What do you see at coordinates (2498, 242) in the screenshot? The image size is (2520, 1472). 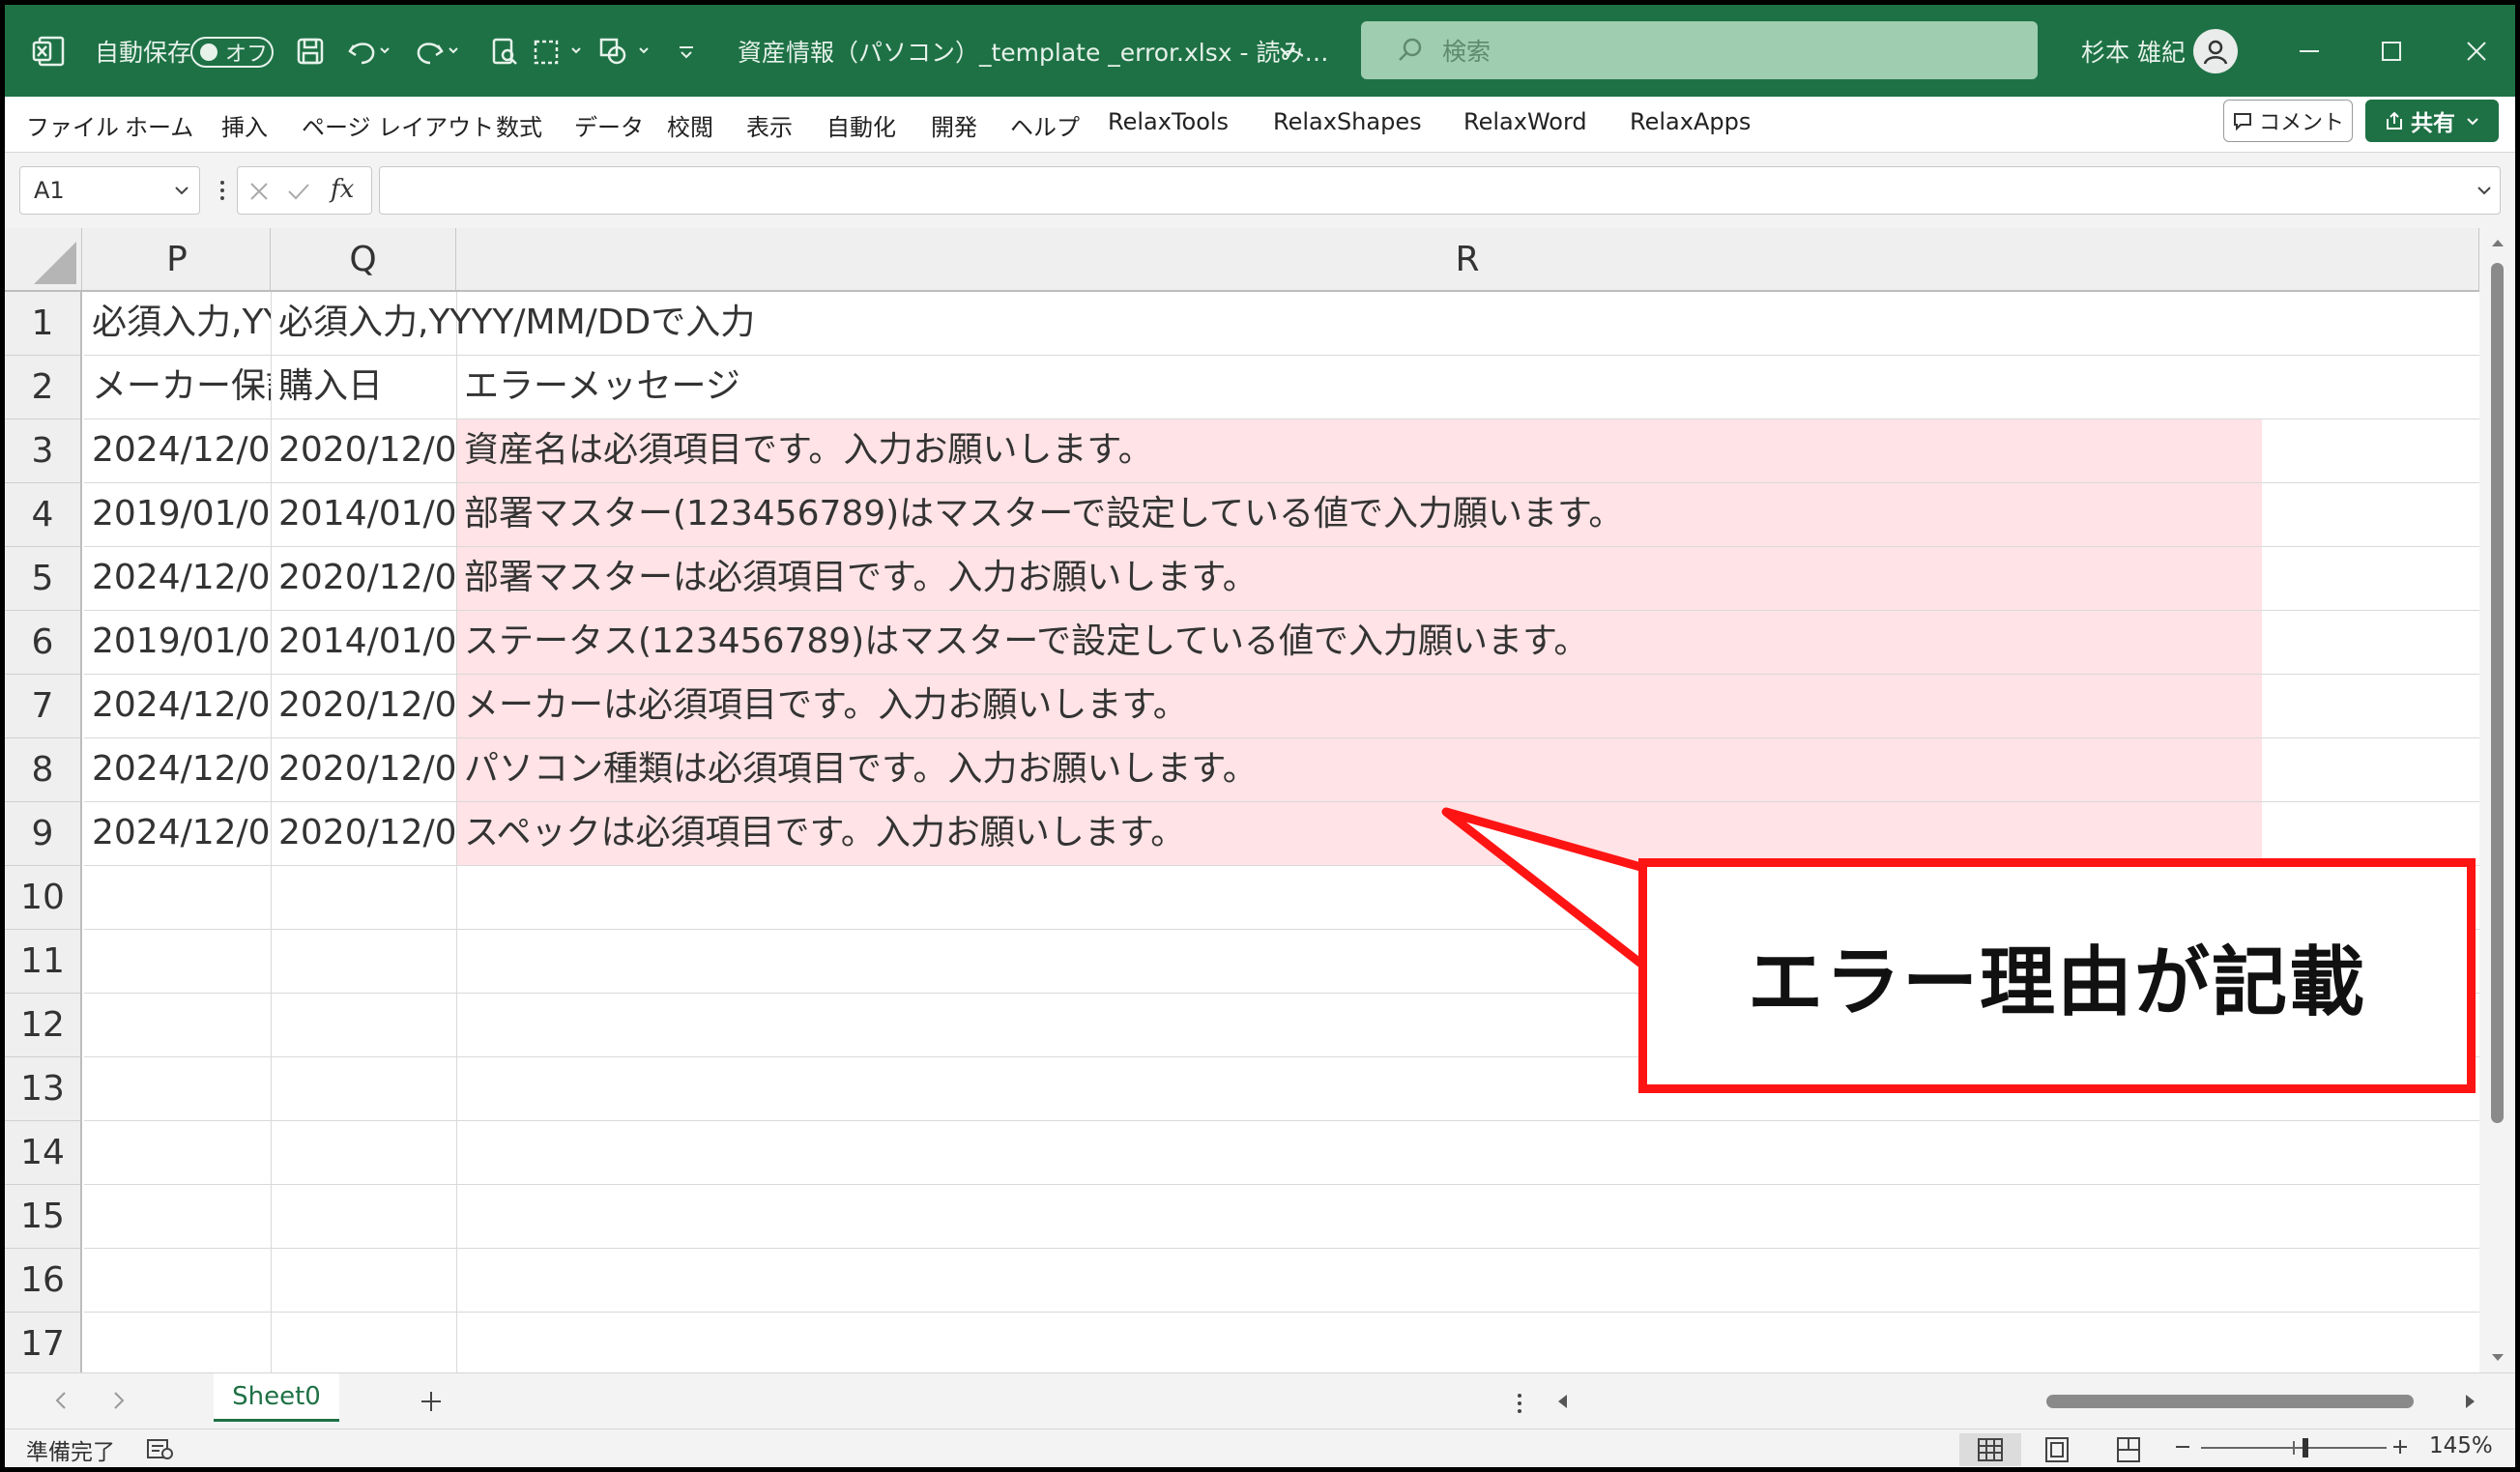 I see `scroll-up-icon` at bounding box center [2498, 242].